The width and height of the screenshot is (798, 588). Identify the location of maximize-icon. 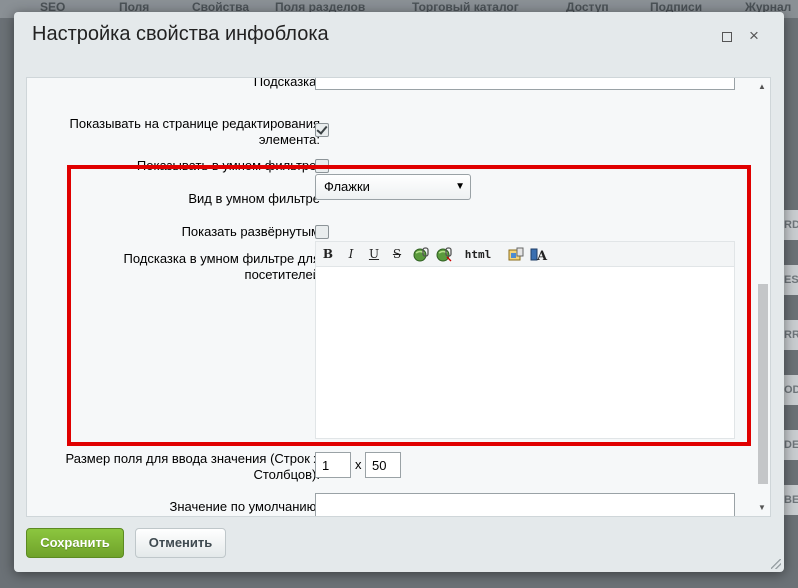
(727, 37).